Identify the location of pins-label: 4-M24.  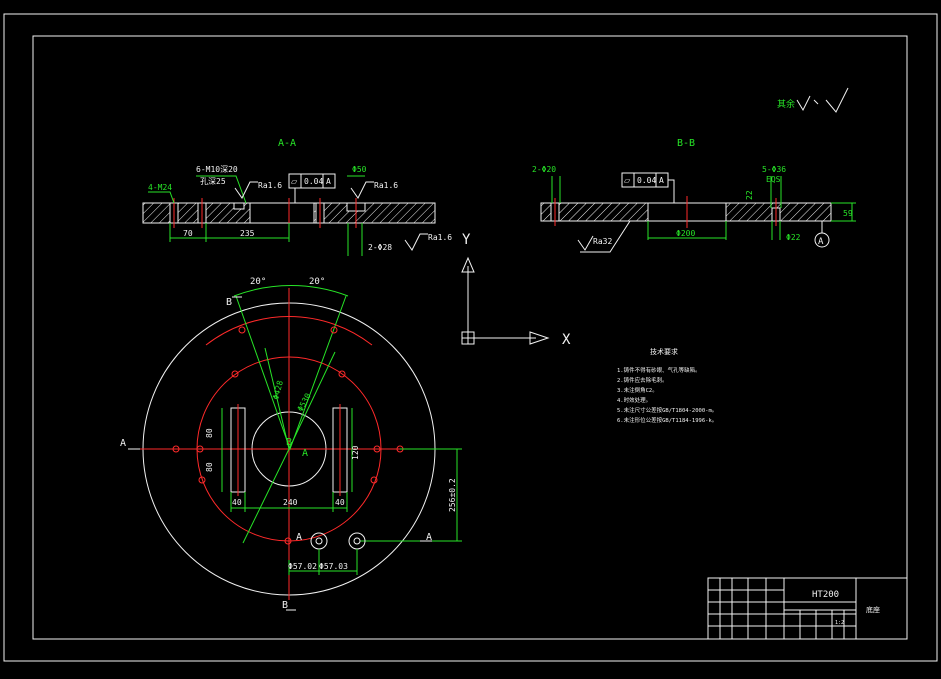
(160, 187).